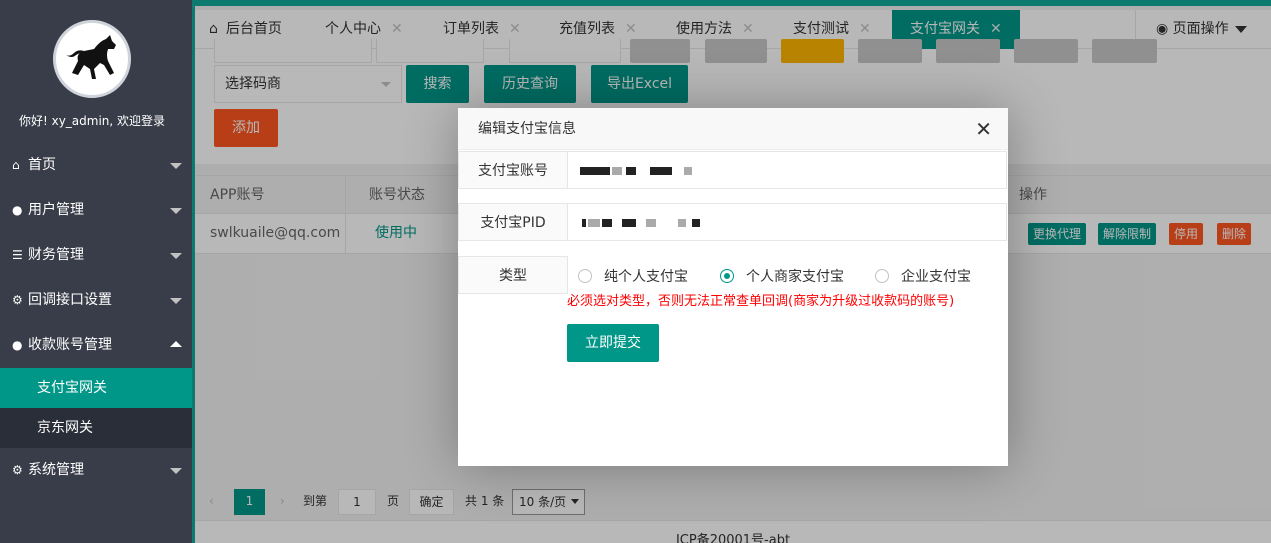 Image resolution: width=1271 pixels, height=543 pixels. I want to click on radio-enterprise: 企业支付宝, so click(923, 276).